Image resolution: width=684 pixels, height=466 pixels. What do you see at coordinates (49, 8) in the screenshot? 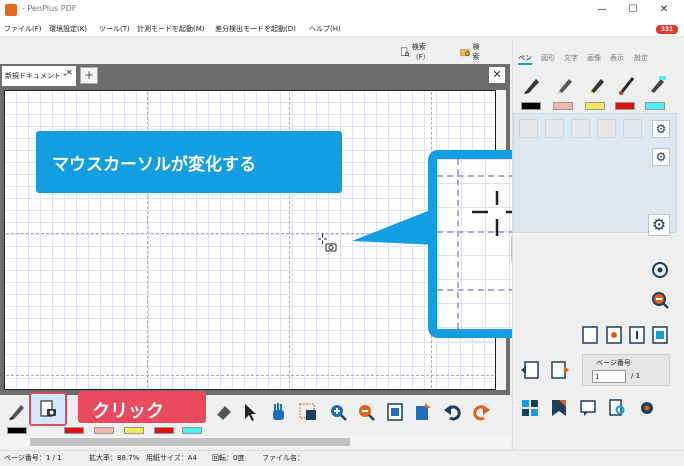
I see `window-title: - PenPlus PDF` at bounding box center [49, 8].